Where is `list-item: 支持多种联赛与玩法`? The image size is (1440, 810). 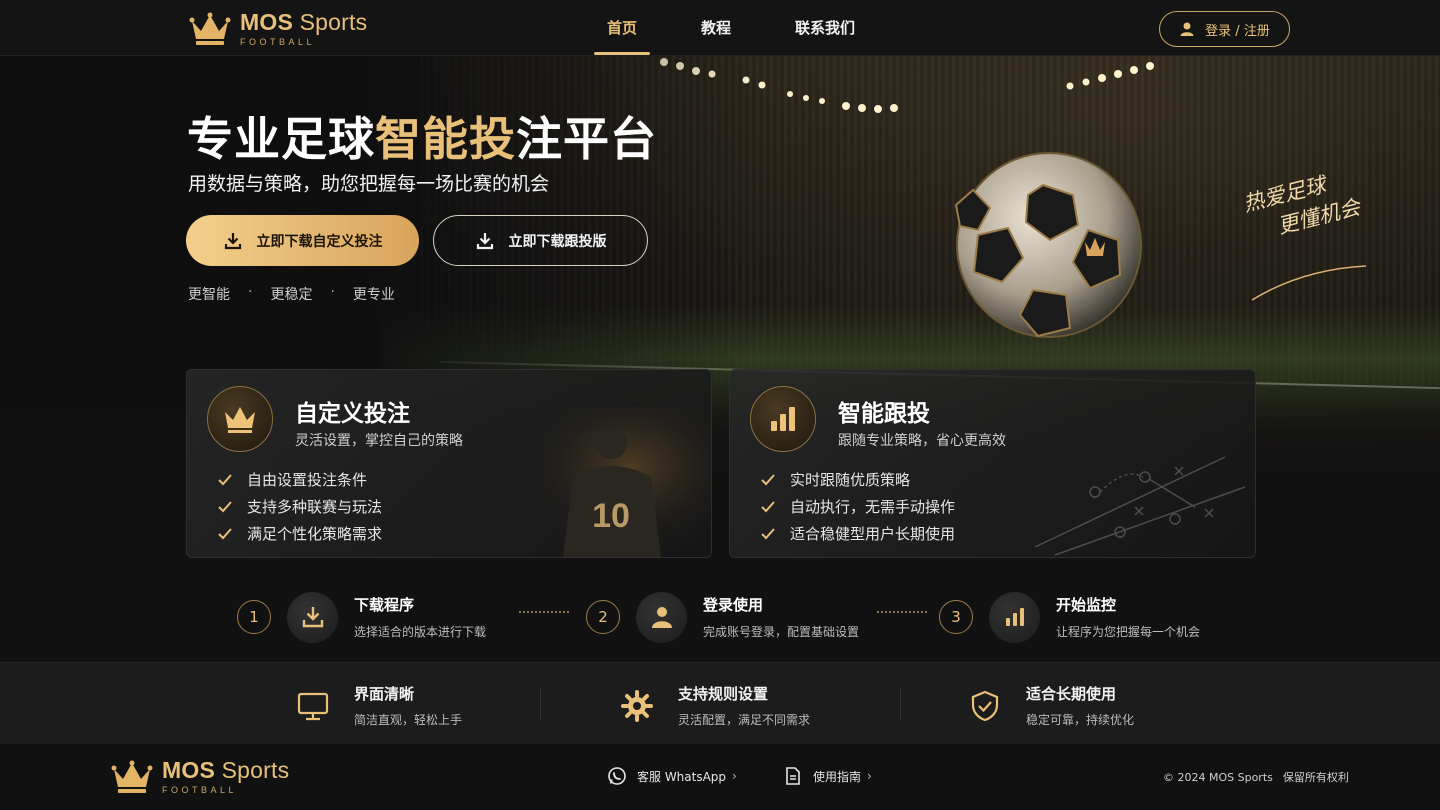 list-item: 支持多种联赛与玩法 is located at coordinates (299, 506).